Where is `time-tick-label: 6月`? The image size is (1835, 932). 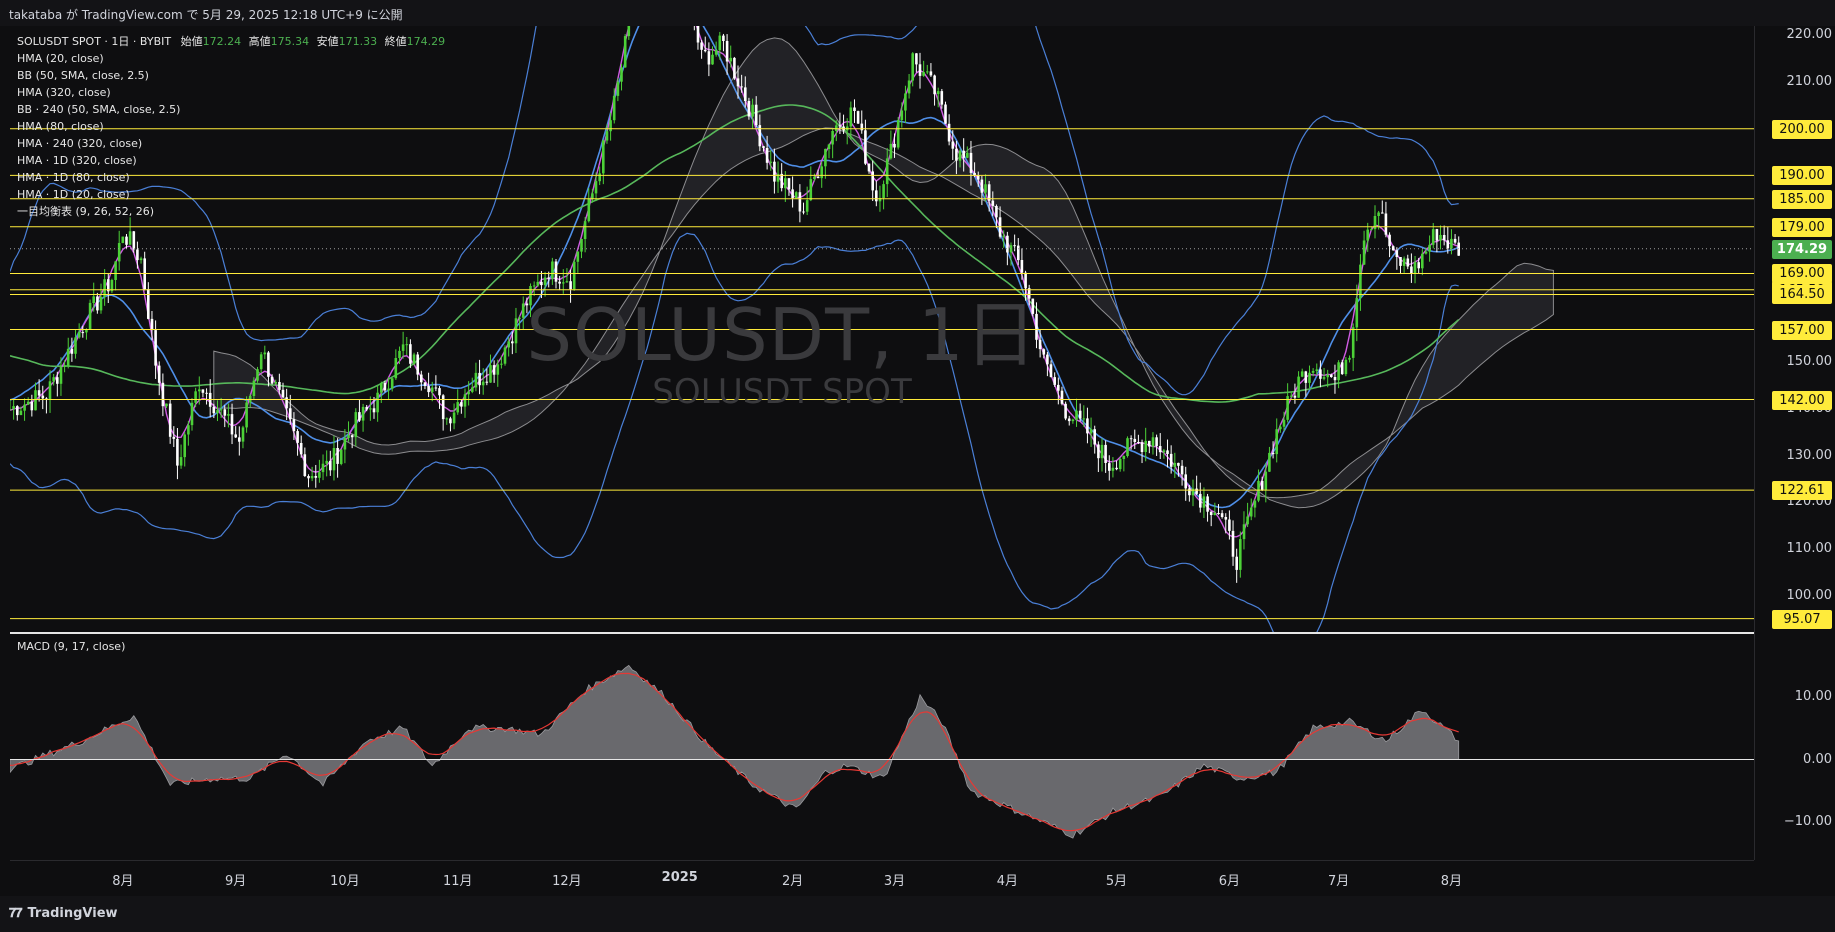
time-tick-label: 6月 is located at coordinates (1229, 881).